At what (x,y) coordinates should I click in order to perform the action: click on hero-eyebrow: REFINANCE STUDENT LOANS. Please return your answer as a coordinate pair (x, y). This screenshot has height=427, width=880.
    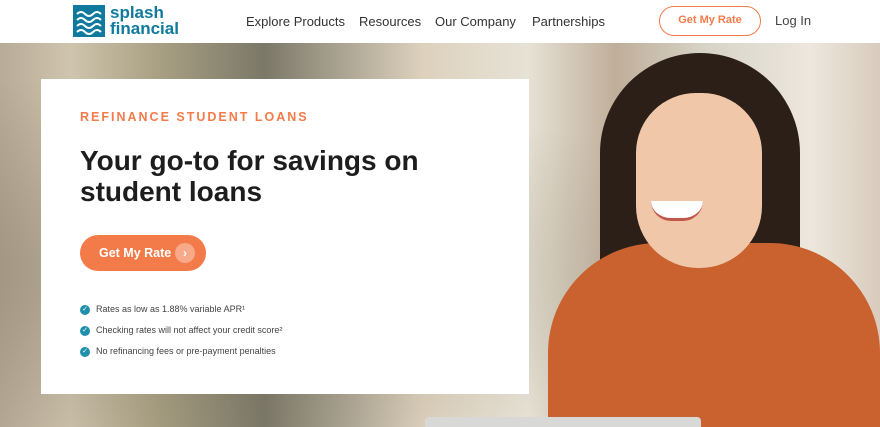
    Looking at the image, I should click on (194, 117).